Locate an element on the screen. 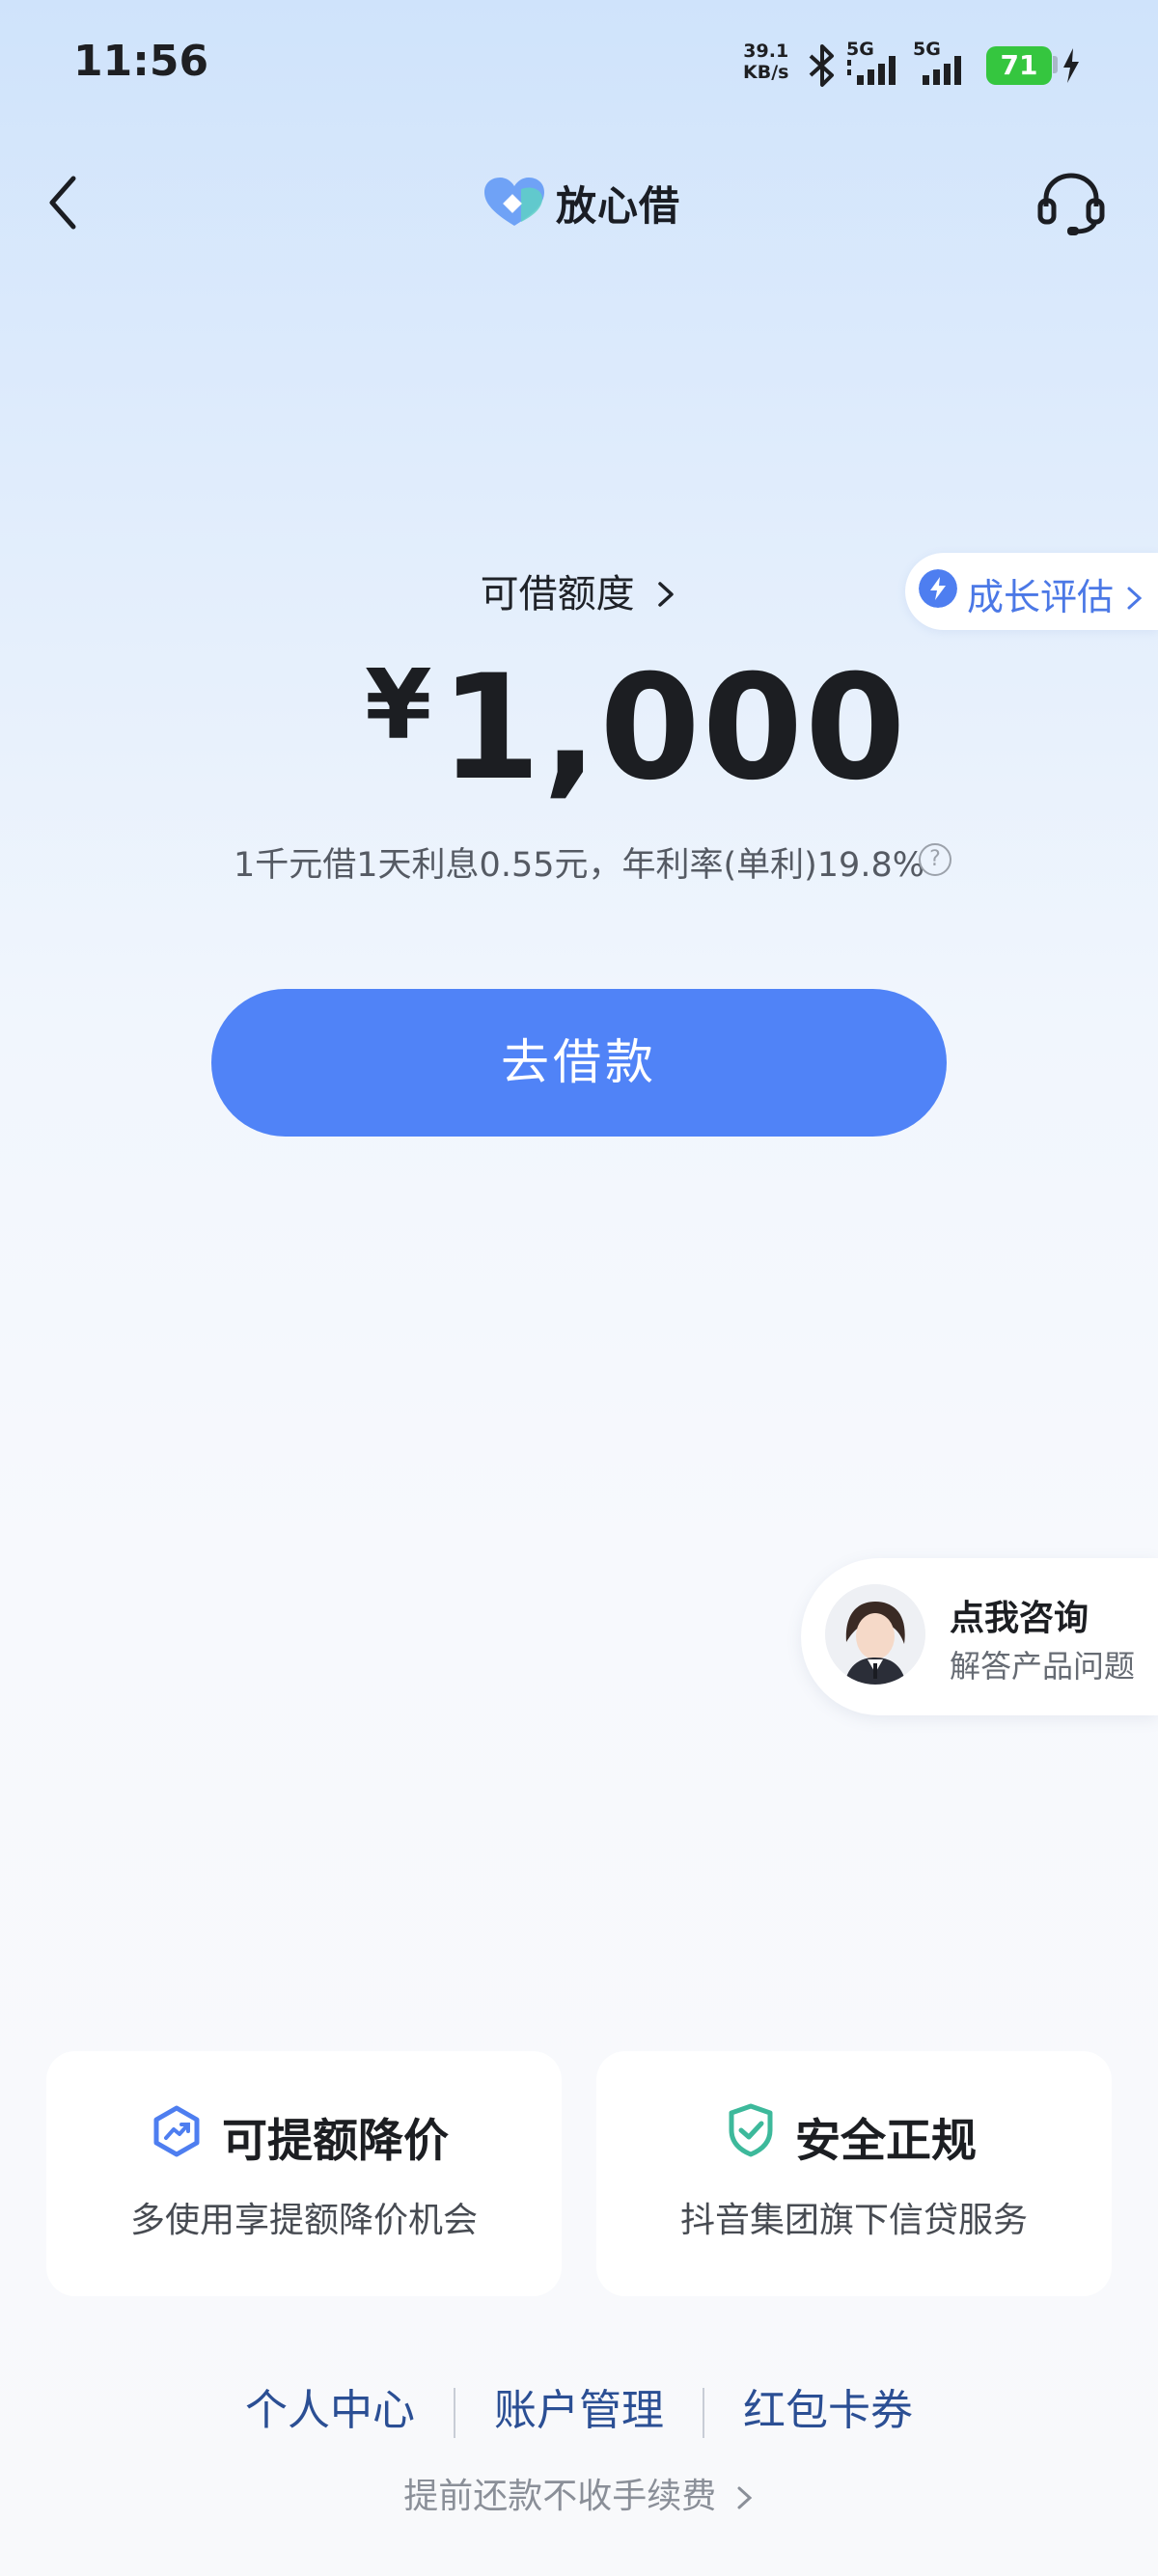 This screenshot has width=1158, height=2576. battery-level: 71 is located at coordinates (1019, 65).